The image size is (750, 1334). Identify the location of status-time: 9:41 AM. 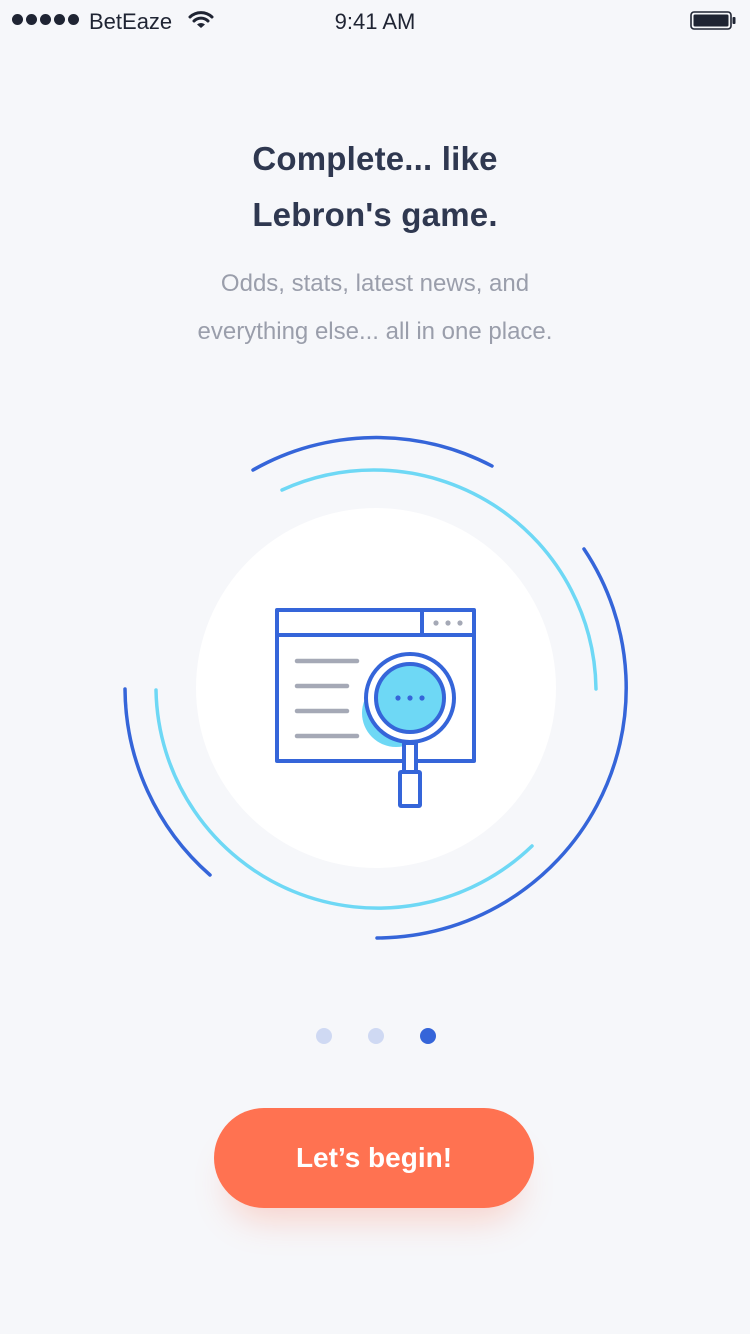
(375, 21).